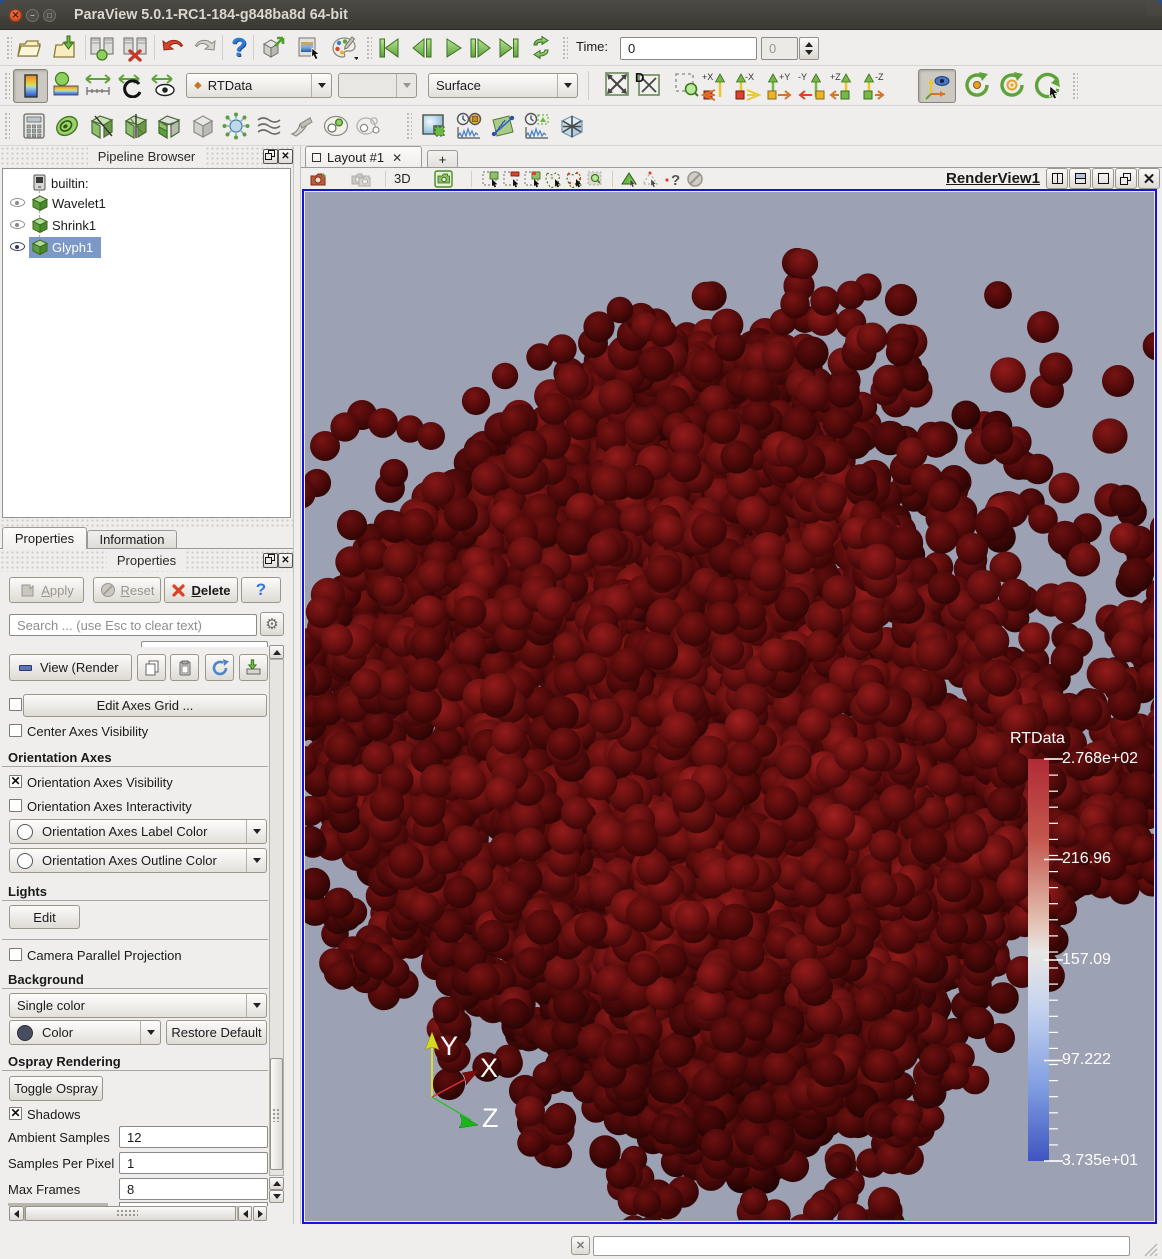  Describe the element at coordinates (879, 77) in the screenshot. I see `svg-text: -Z` at that location.